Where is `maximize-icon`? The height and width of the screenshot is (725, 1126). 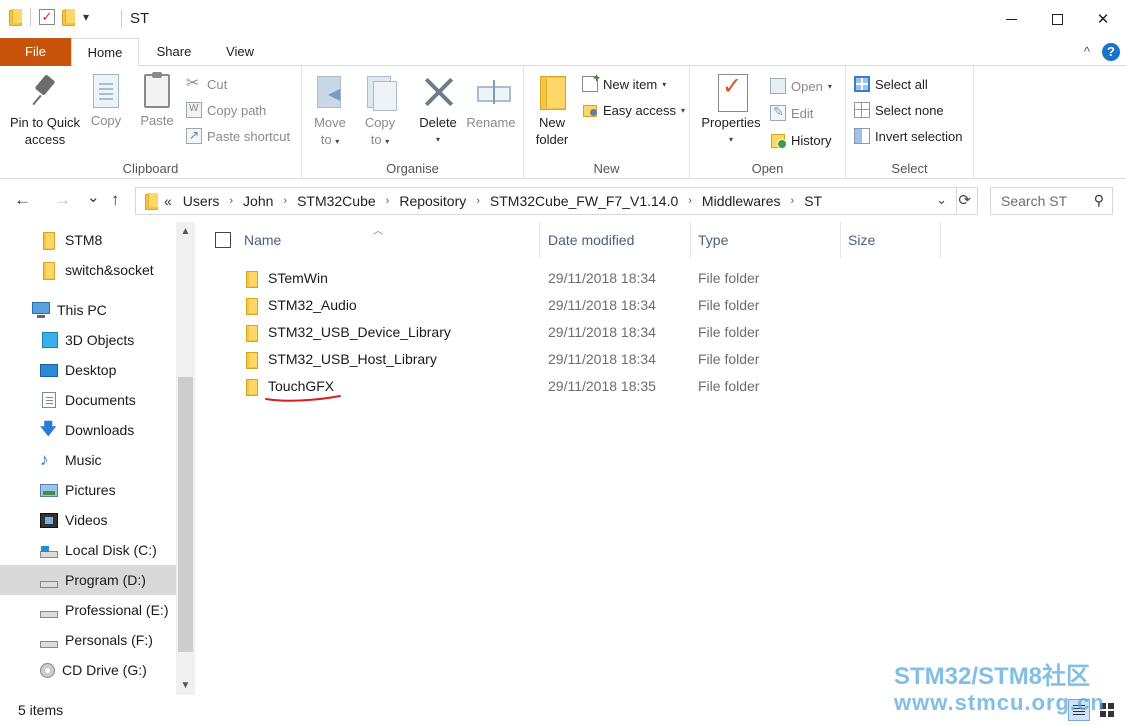
maximize-icon is located at coordinates (1057, 19).